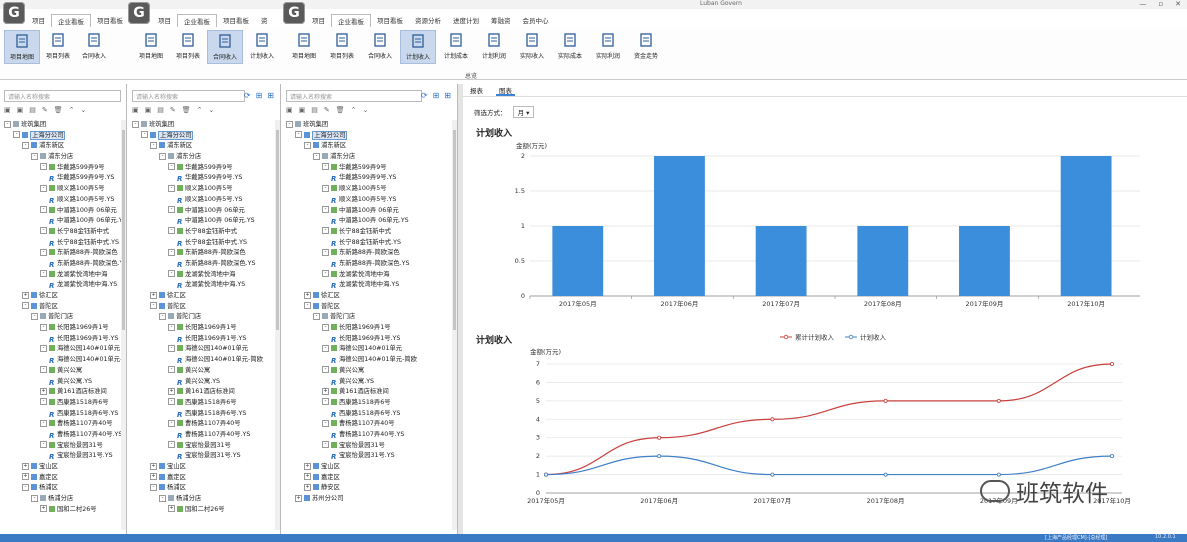  Describe the element at coordinates (58, 47) in the screenshot. I see `ribbon-button: 项目列表` at that location.